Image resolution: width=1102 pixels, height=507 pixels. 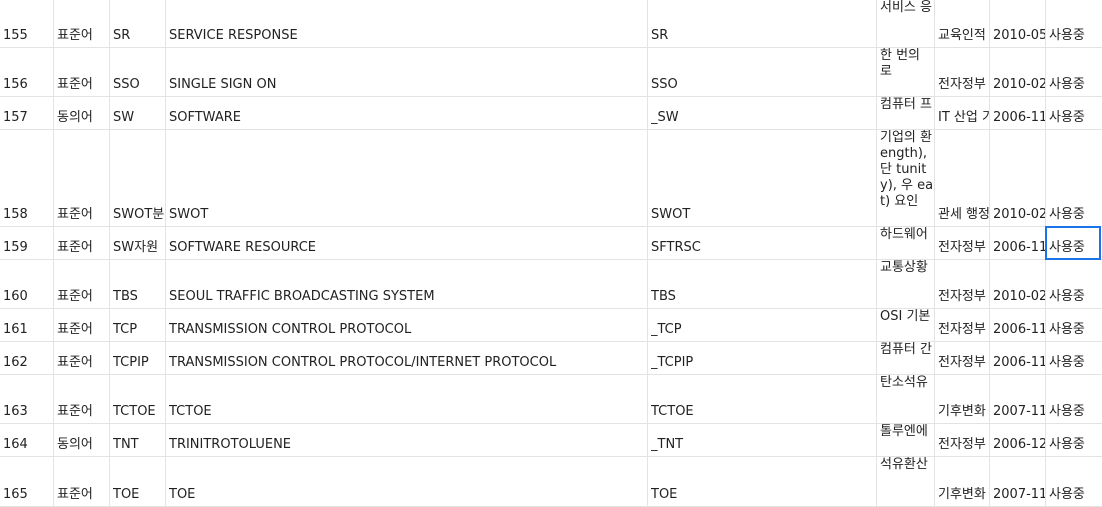 What do you see at coordinates (905, 325) in the screenshot?
I see `description-cell: OSI 기본` at bounding box center [905, 325].